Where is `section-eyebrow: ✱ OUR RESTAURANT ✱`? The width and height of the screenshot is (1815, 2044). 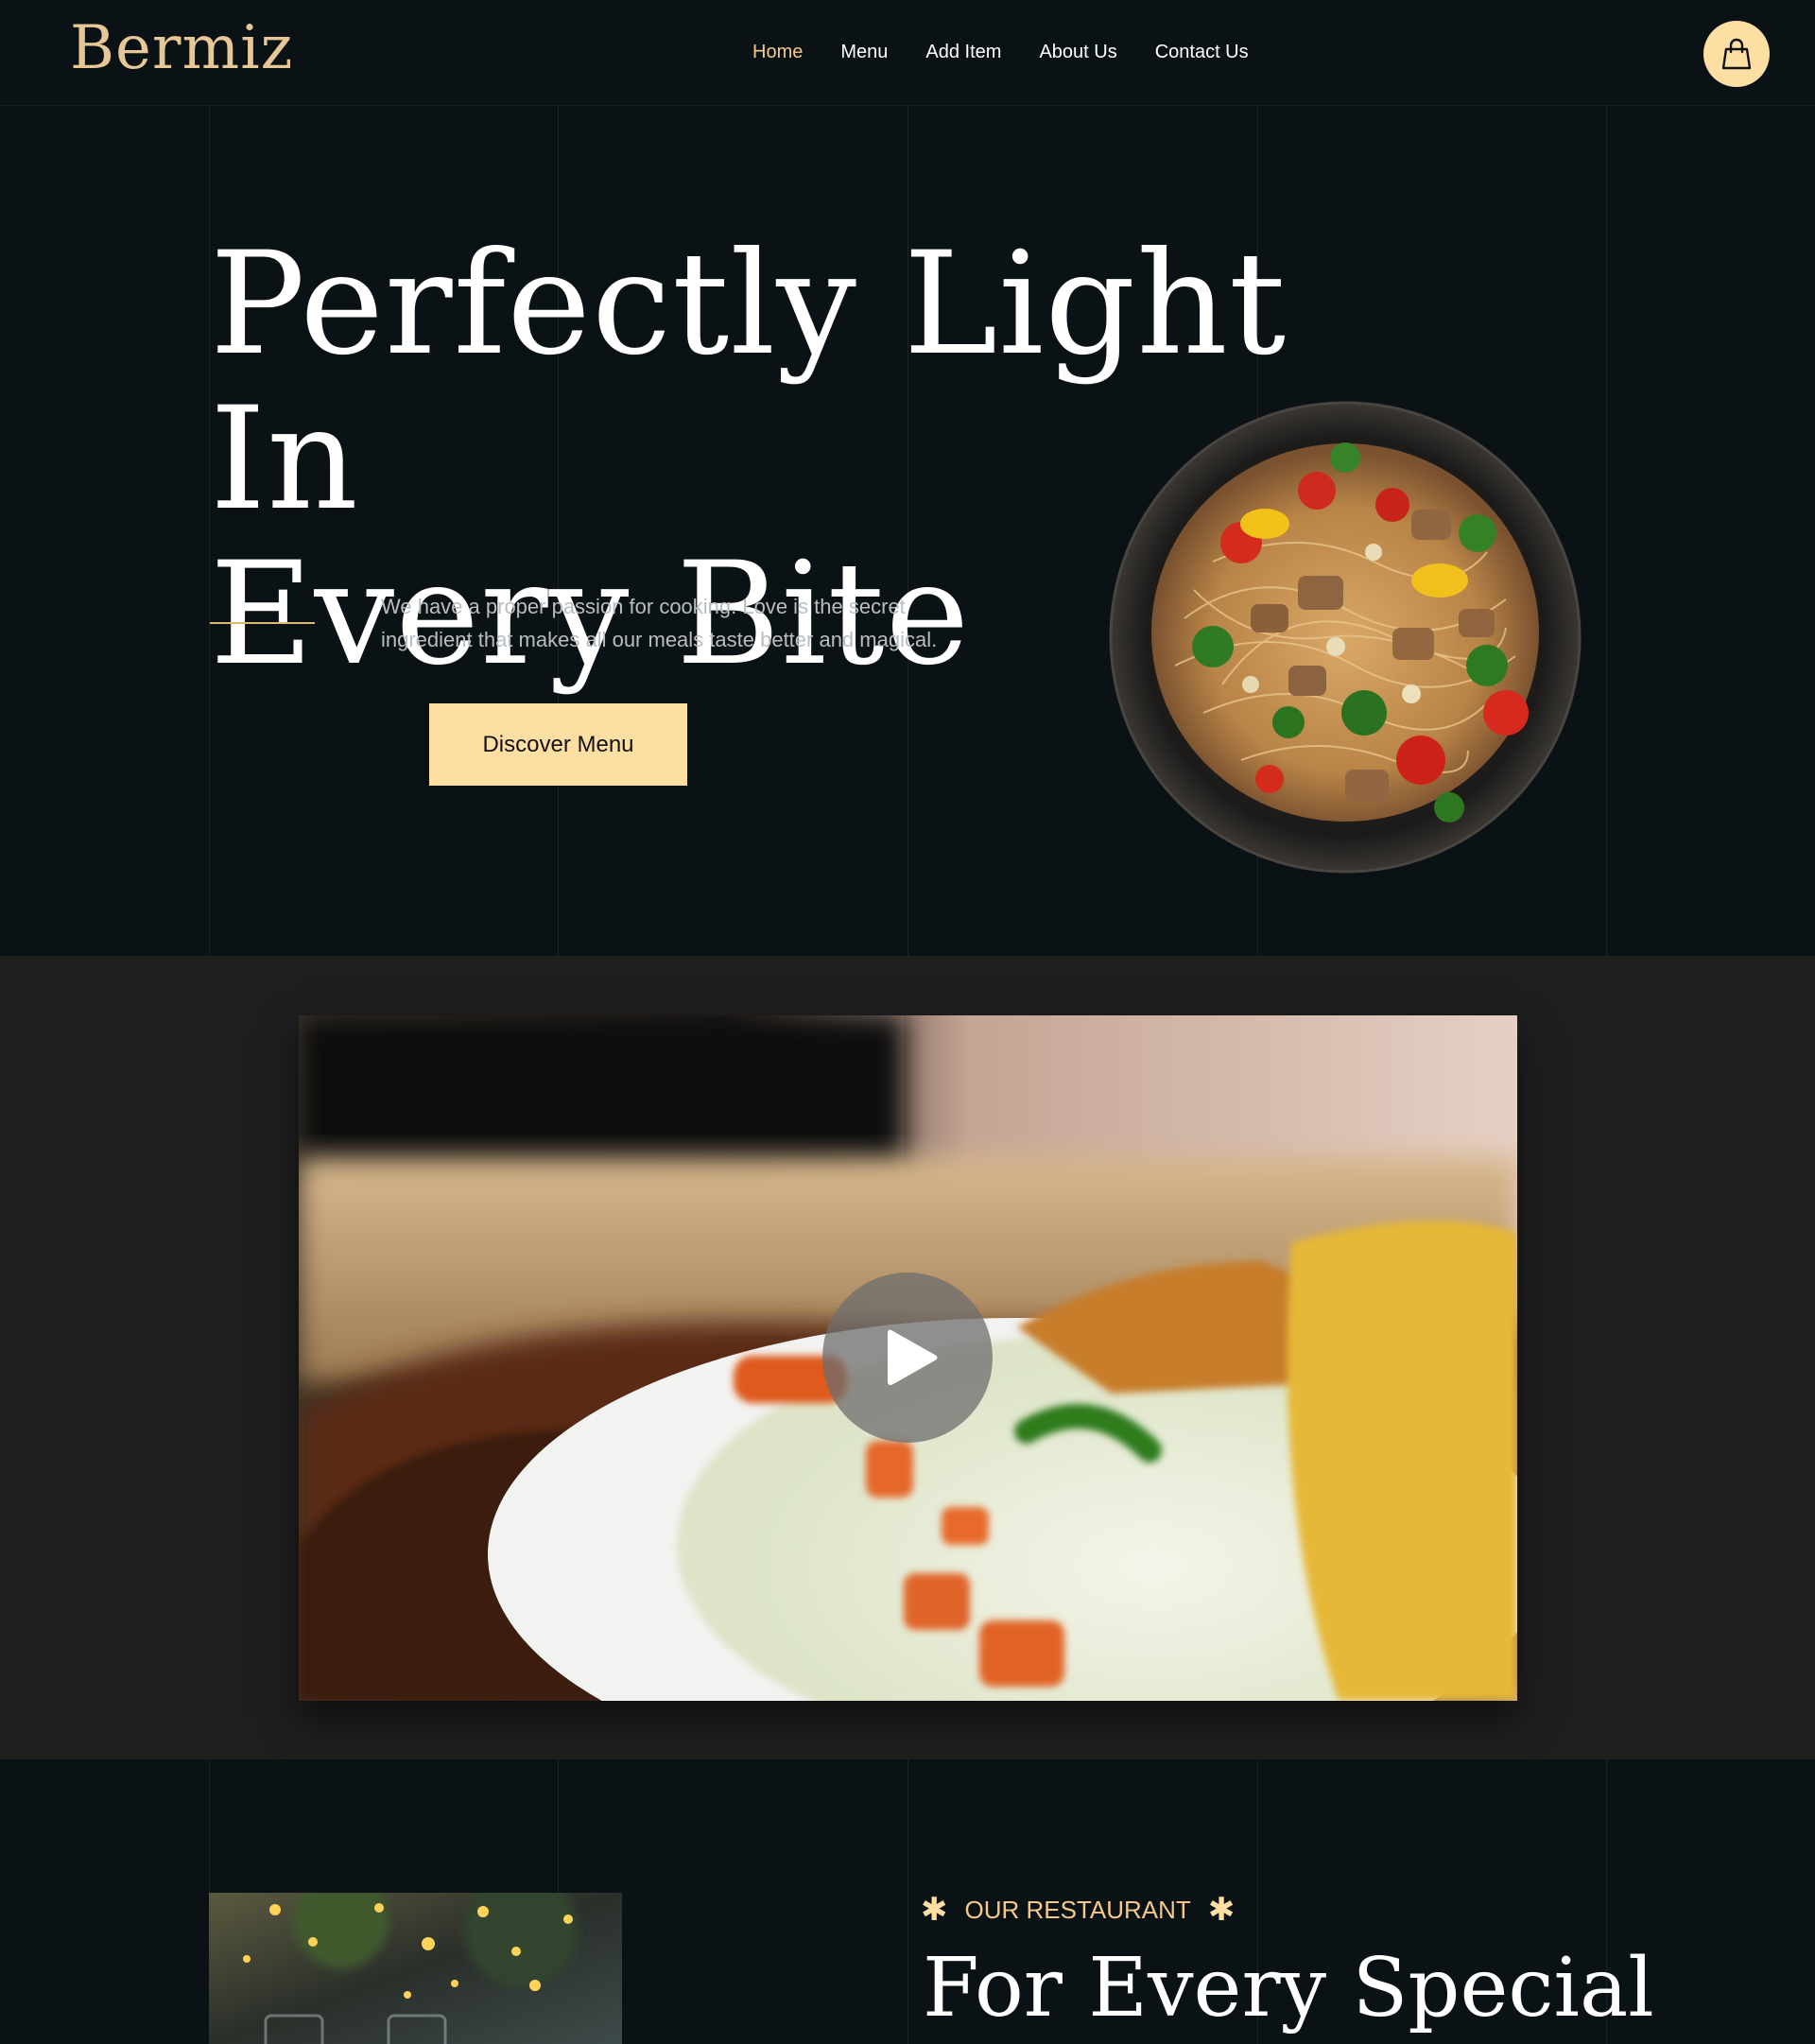 section-eyebrow: ✱ OUR RESTAURANT ✱ is located at coordinates (1078, 1910).